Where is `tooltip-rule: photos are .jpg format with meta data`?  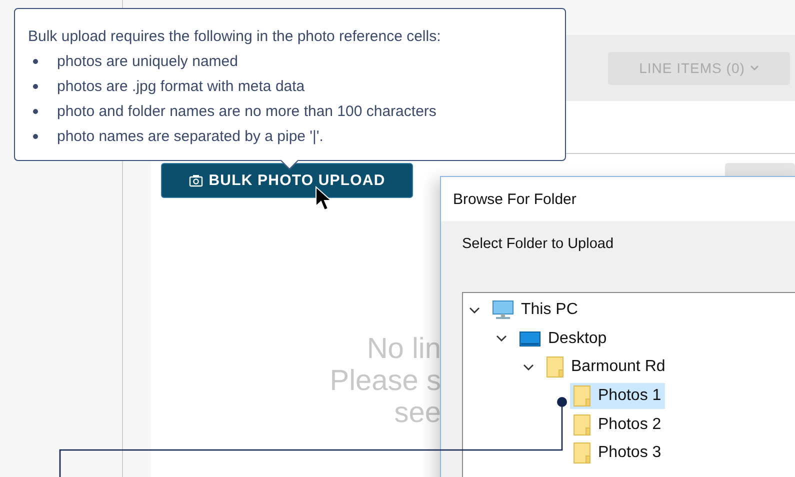 tooltip-rule: photos are .jpg format with meta data is located at coordinates (181, 87).